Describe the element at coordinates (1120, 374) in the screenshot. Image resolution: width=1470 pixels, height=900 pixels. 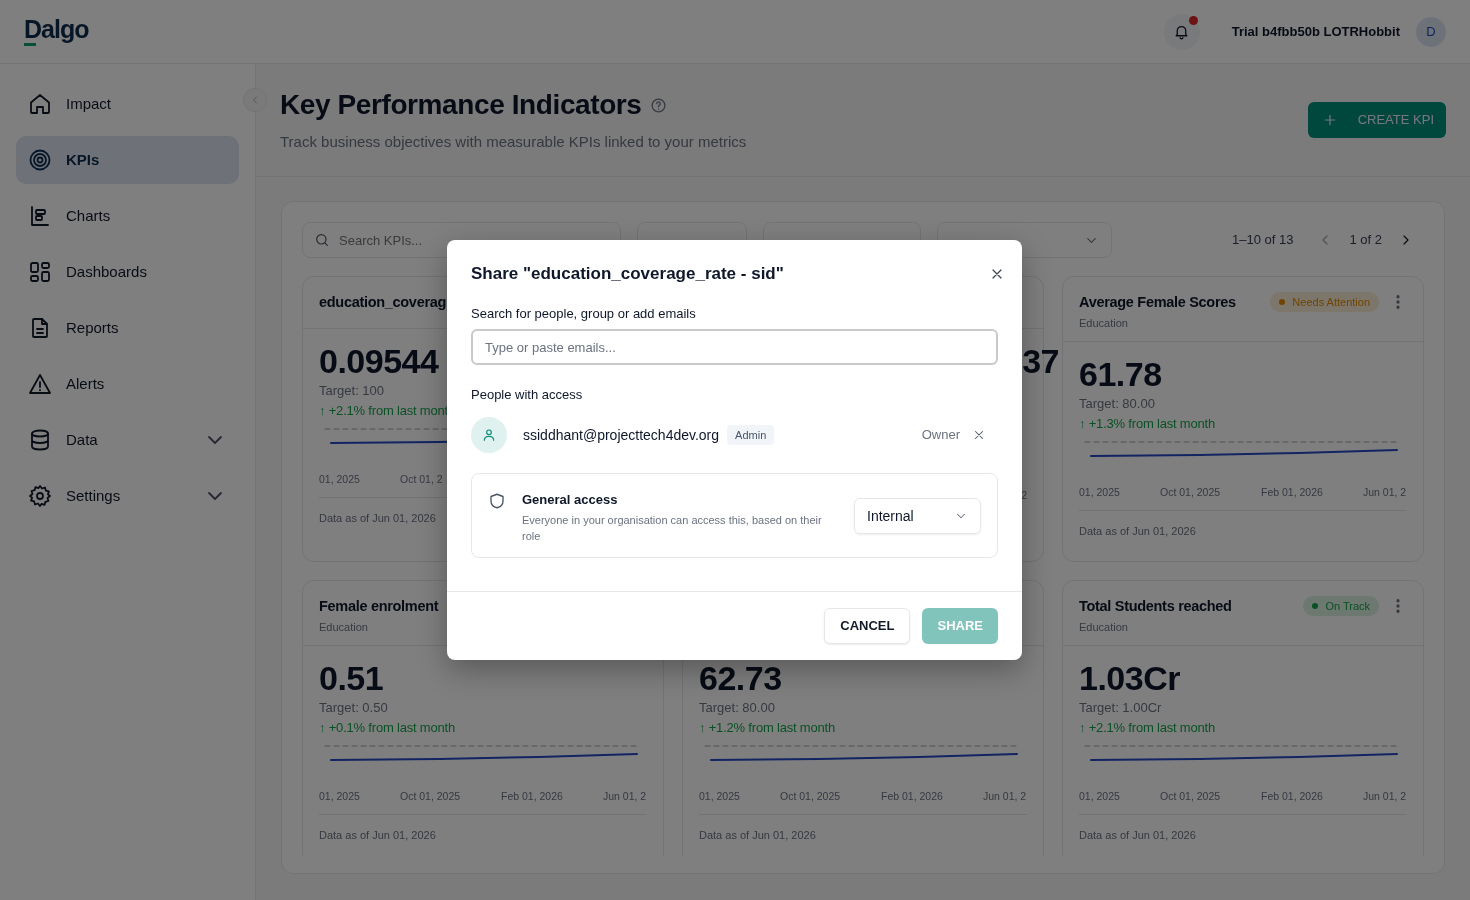
I see `kpi-value: 61.78` at that location.